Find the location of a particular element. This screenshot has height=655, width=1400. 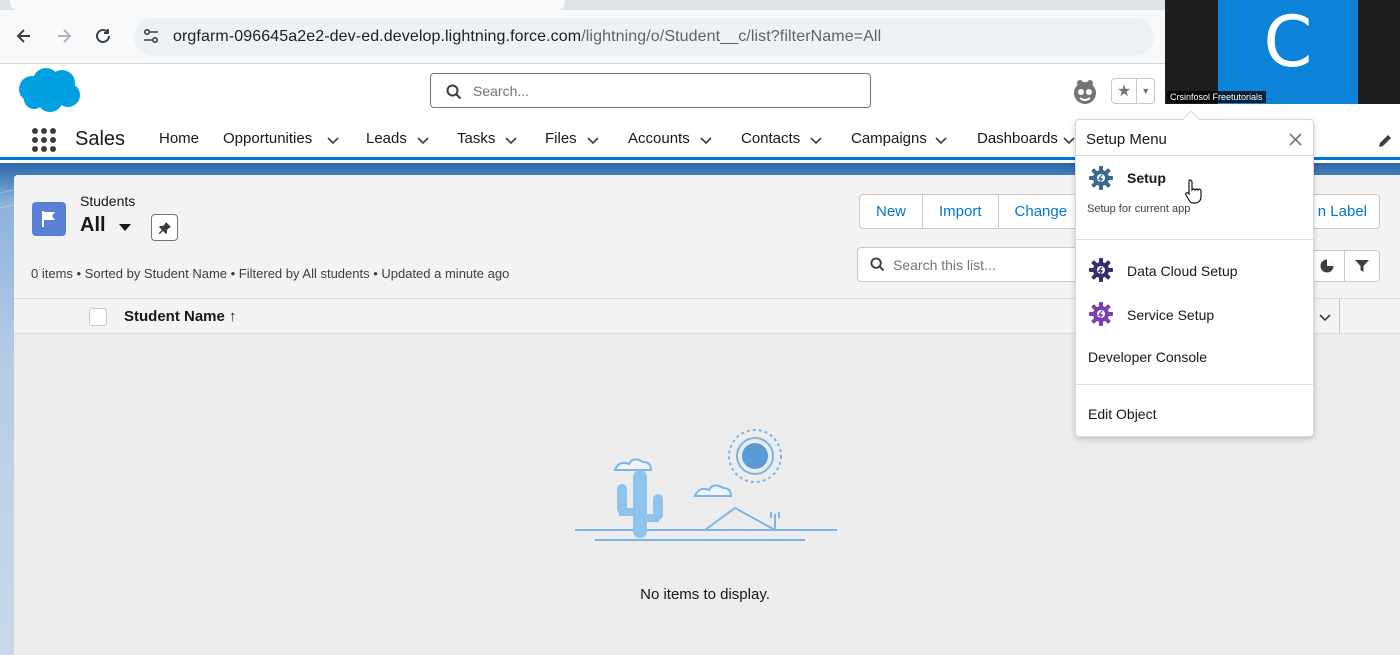

video-overlay: C Crsinfosol Freetutorials is located at coordinates (1282, 52).